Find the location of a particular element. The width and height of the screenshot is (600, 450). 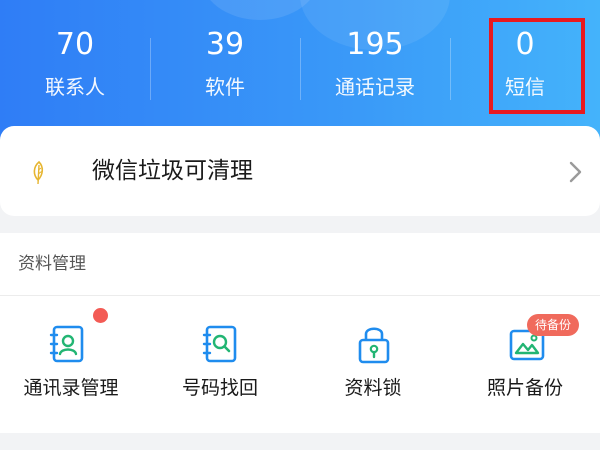

stat-call-log: 195 通话记录 is located at coordinates (375, 62).